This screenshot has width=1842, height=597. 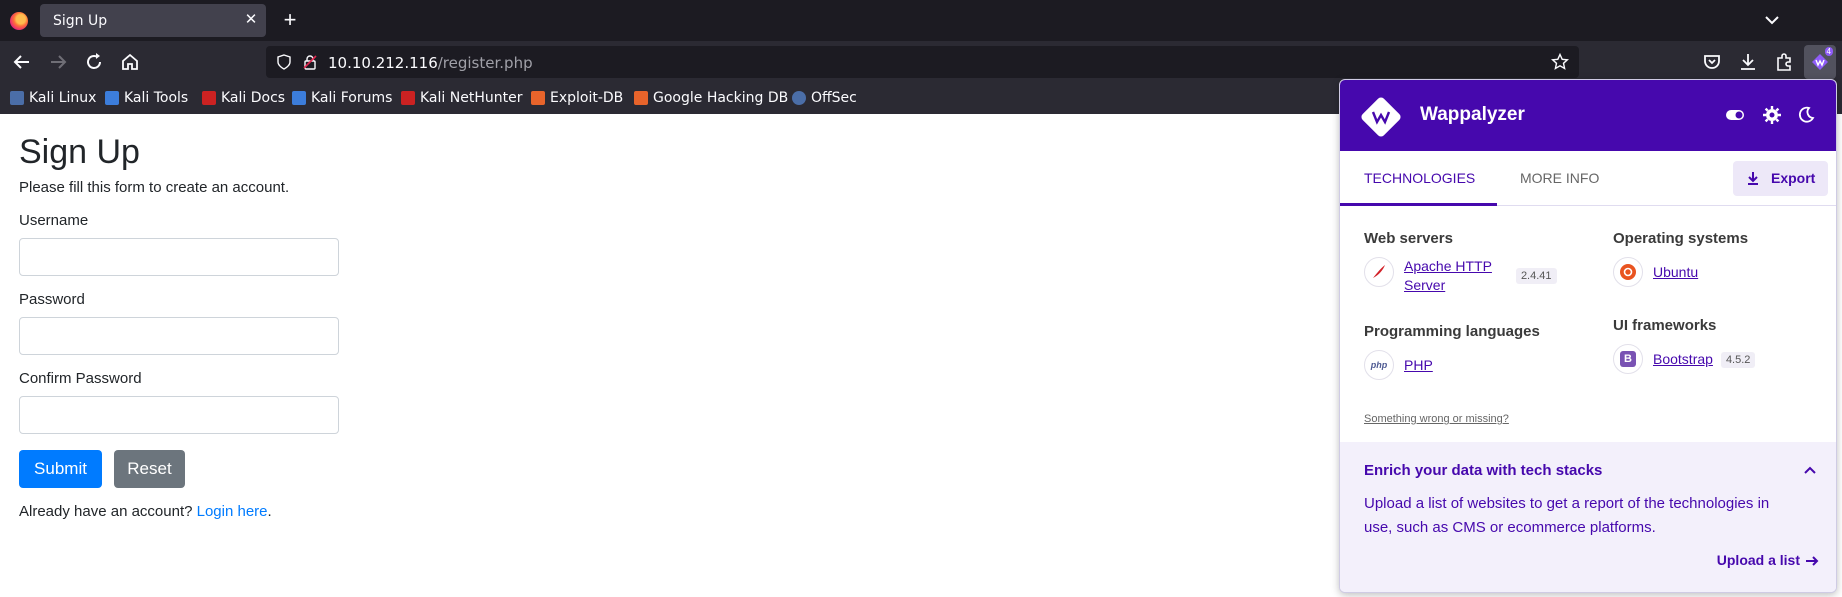 What do you see at coordinates (156, 98) in the screenshot?
I see `bookmark-label: Kali Tools` at bounding box center [156, 98].